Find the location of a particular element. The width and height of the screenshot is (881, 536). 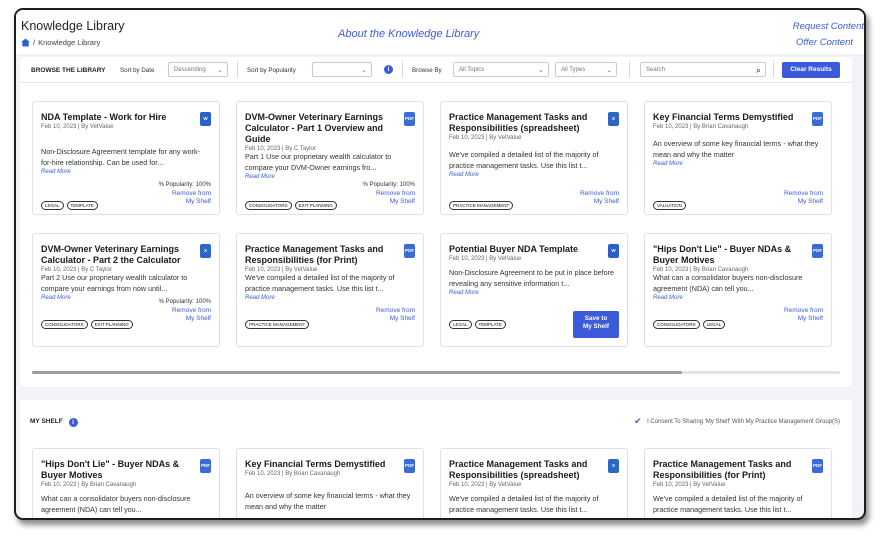

search-input: Search ⌕ is located at coordinates (703, 69).